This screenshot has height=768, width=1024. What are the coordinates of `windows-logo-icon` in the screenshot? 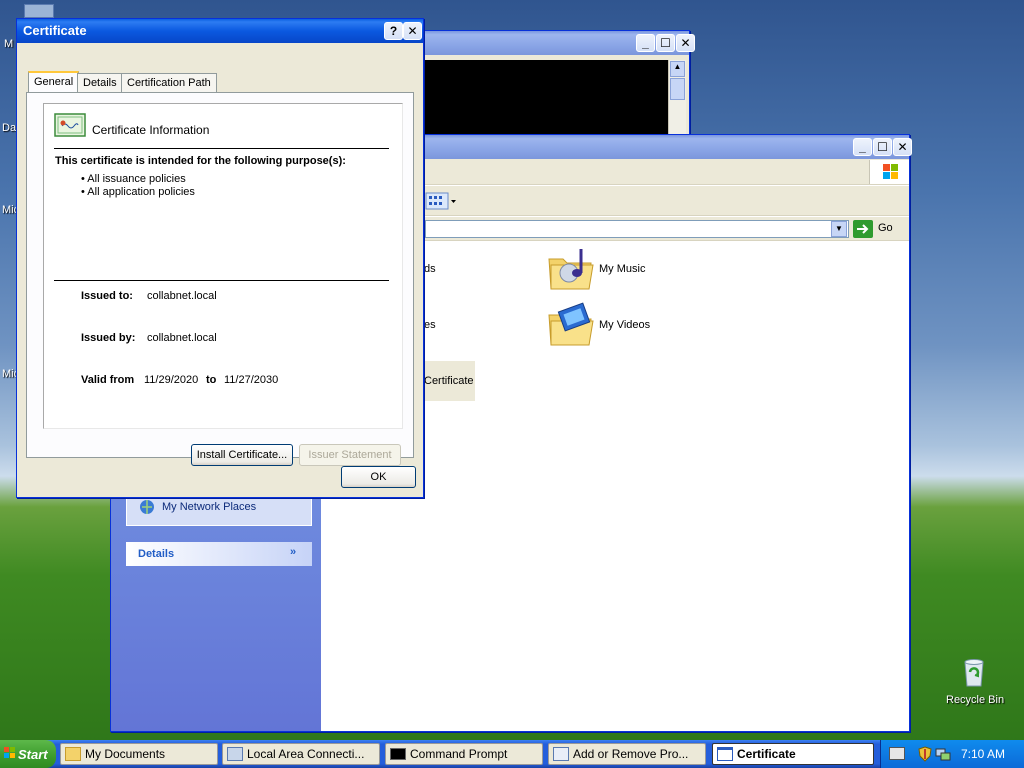 It's located at (889, 172).